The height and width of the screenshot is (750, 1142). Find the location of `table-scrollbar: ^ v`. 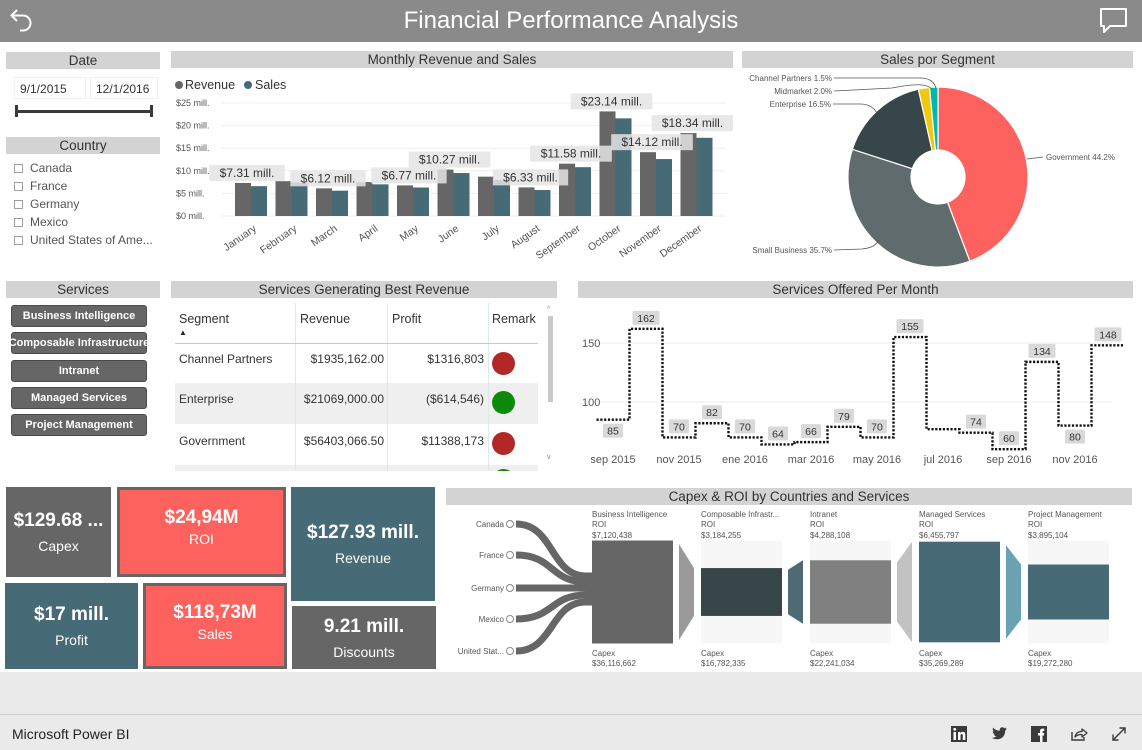

table-scrollbar: ^ v is located at coordinates (550, 386).